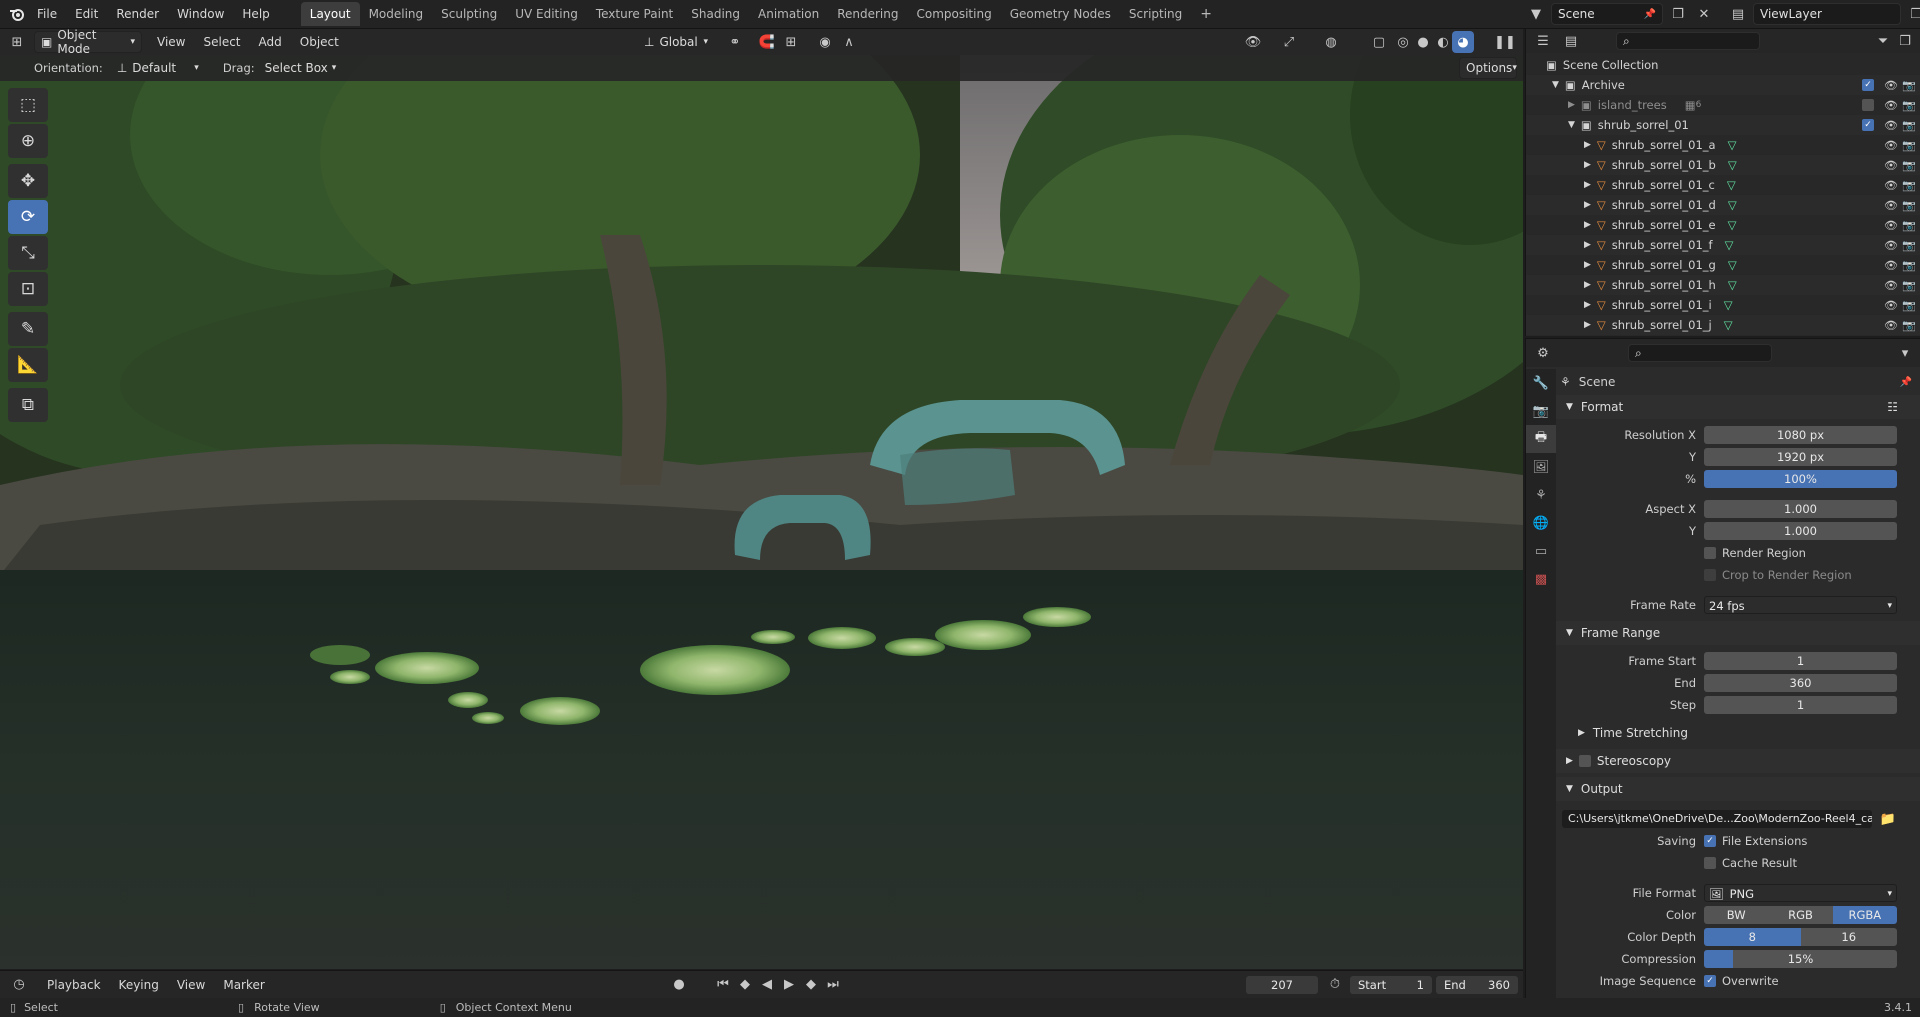 Image resolution: width=1920 pixels, height=1017 pixels. What do you see at coordinates (319, 42) in the screenshot?
I see `viewport-menu-object: Object` at bounding box center [319, 42].